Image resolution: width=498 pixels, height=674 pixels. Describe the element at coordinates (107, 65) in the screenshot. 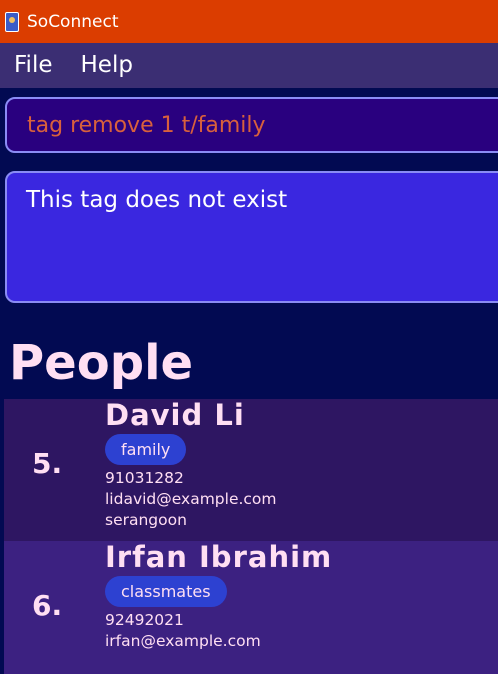

I see `menu-help: Help` at that location.